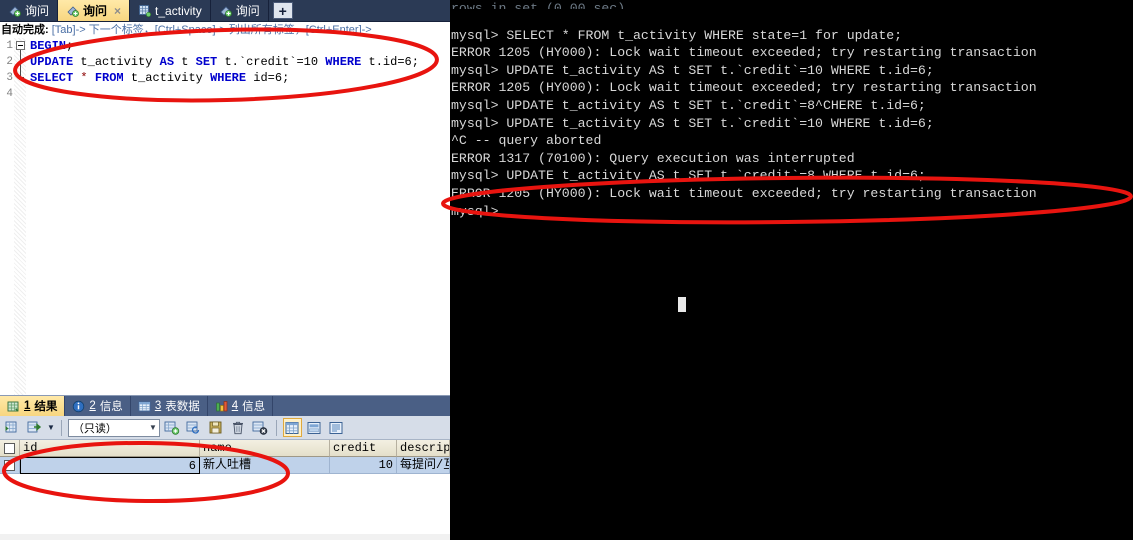 Image resolution: width=1133 pixels, height=540 pixels. Describe the element at coordinates (9, 46) in the screenshot. I see `line-number: 1` at that location.